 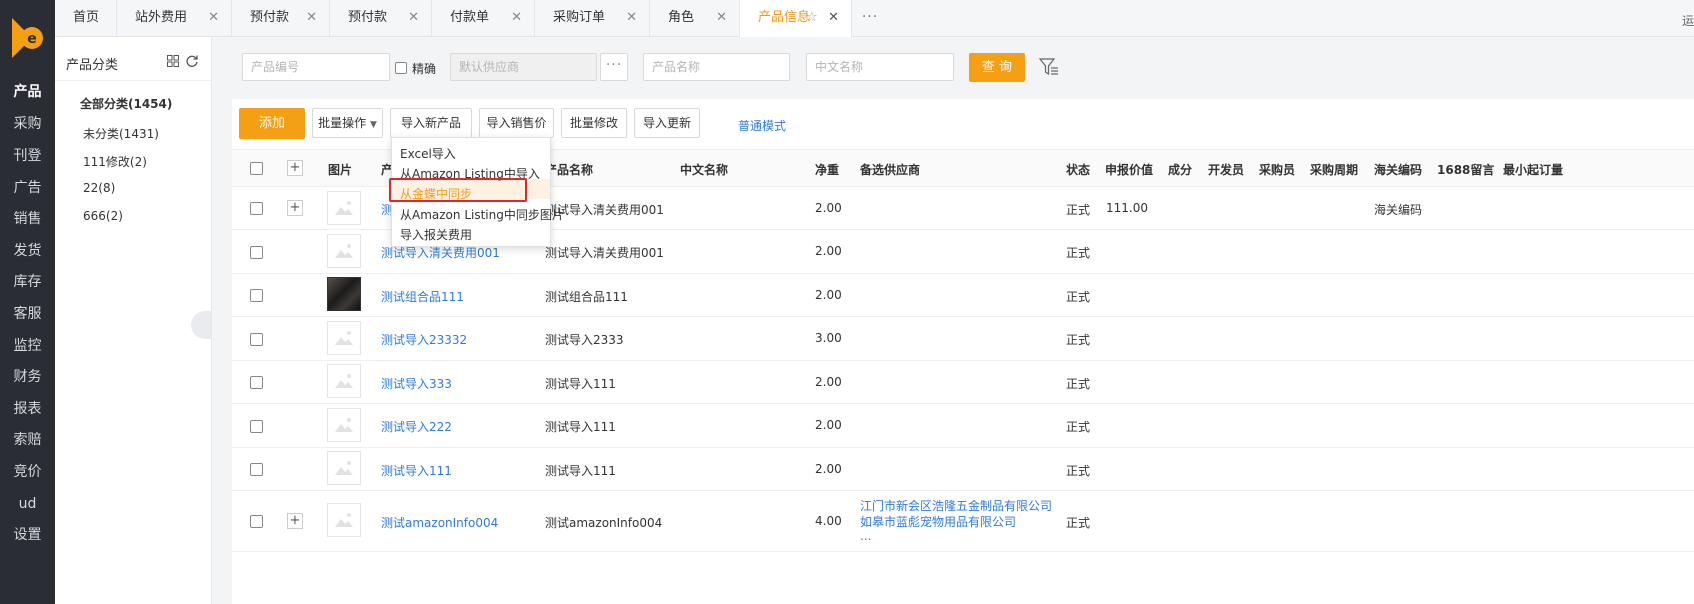 I want to click on tab-payment: 付款单 ✕, so click(x=483, y=18).